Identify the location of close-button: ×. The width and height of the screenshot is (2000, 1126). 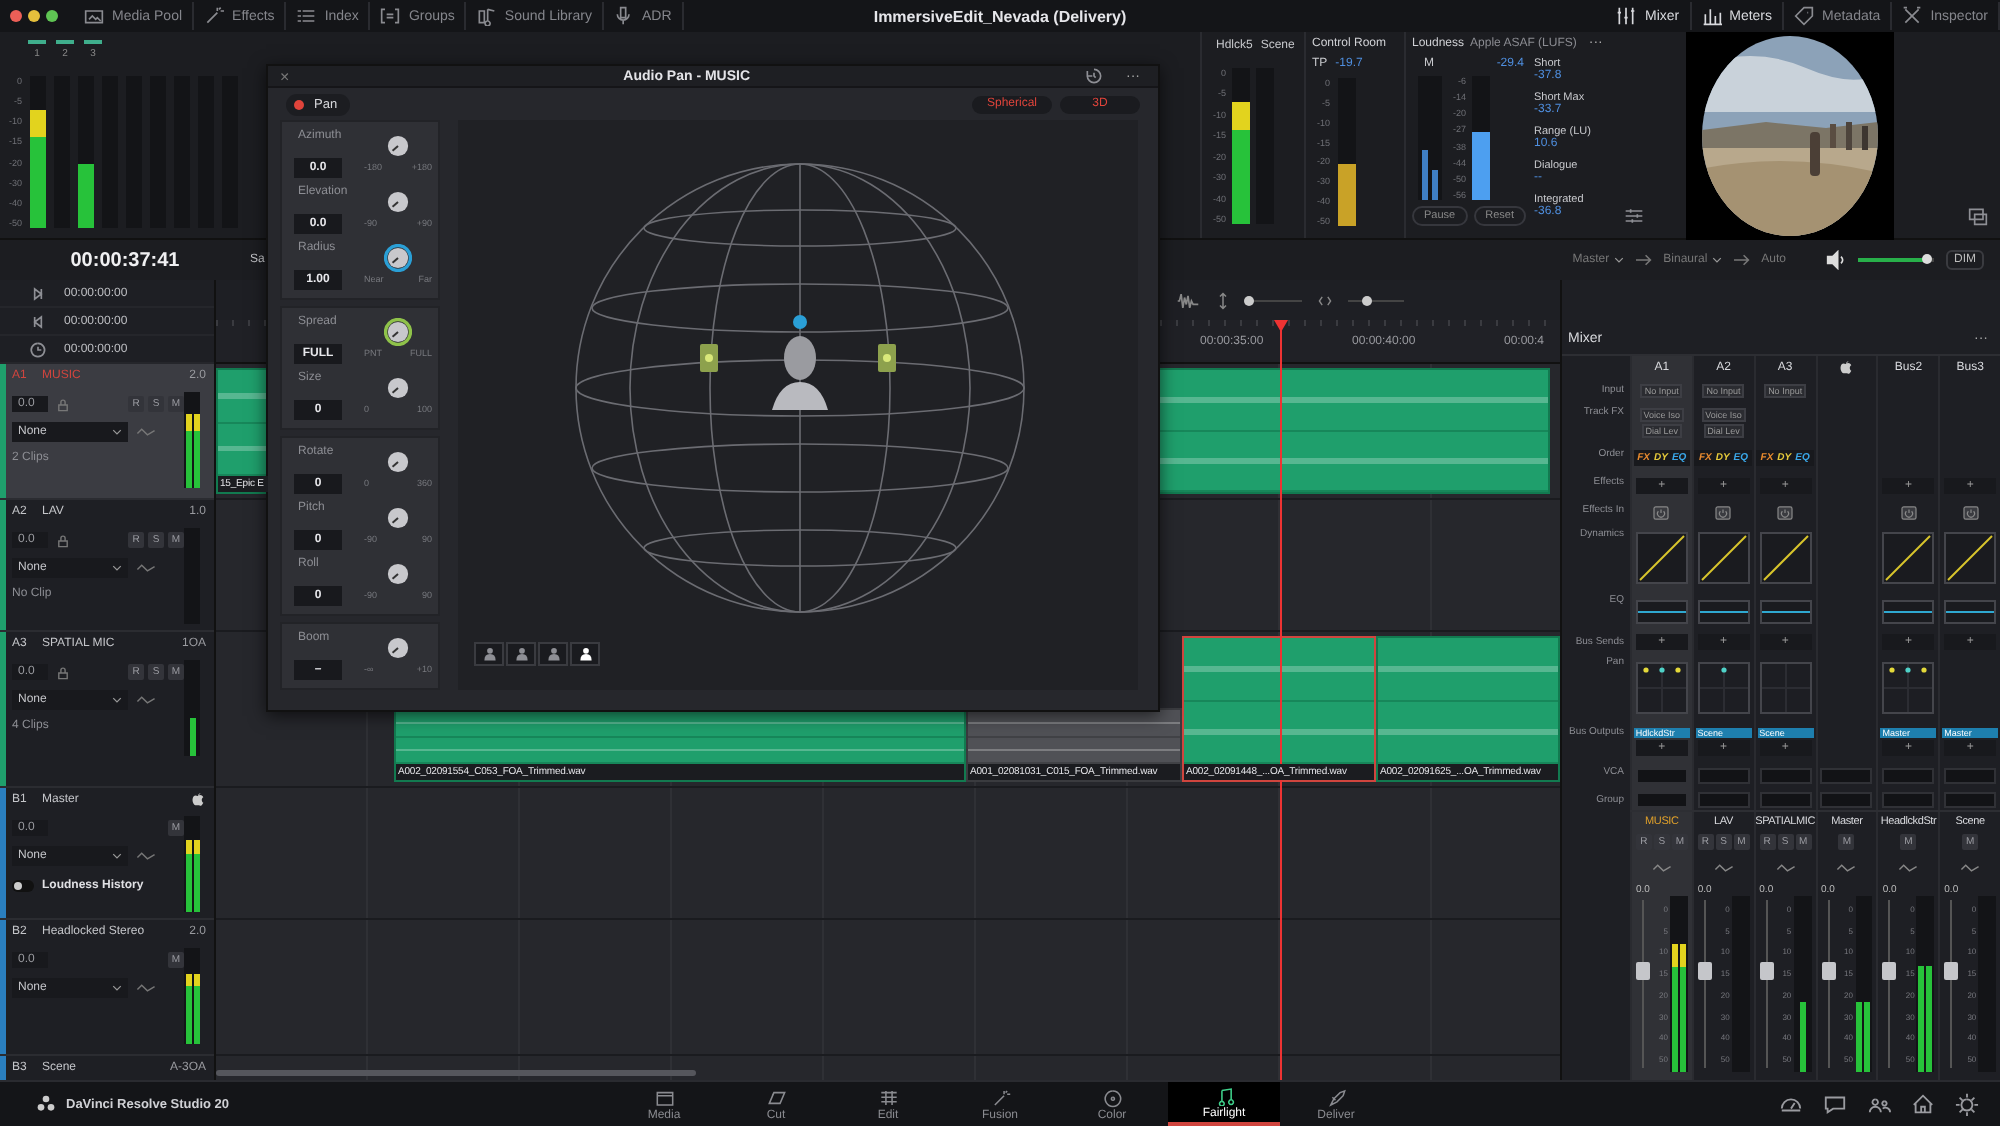
(285, 76).